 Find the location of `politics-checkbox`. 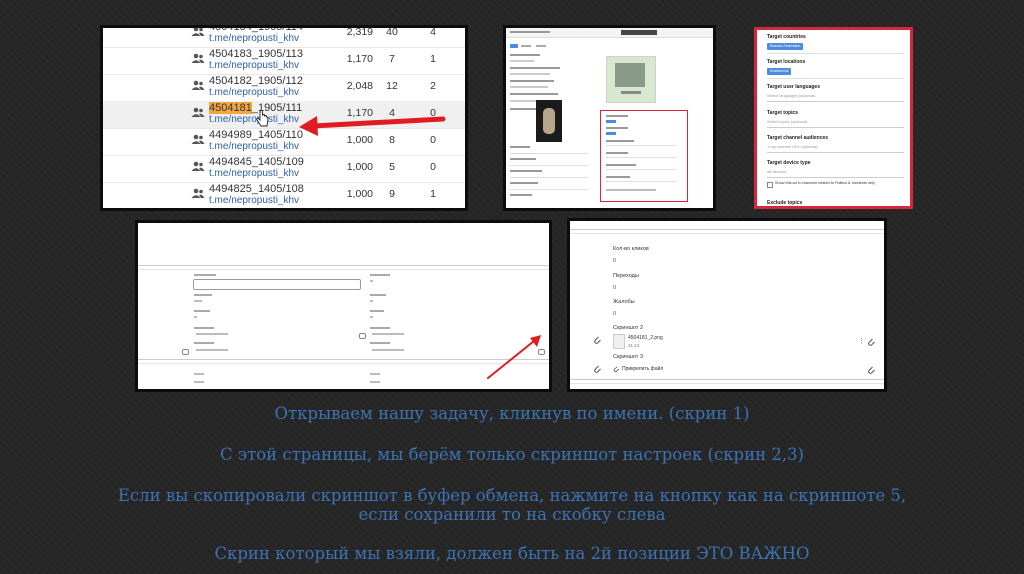

politics-checkbox is located at coordinates (770, 185).